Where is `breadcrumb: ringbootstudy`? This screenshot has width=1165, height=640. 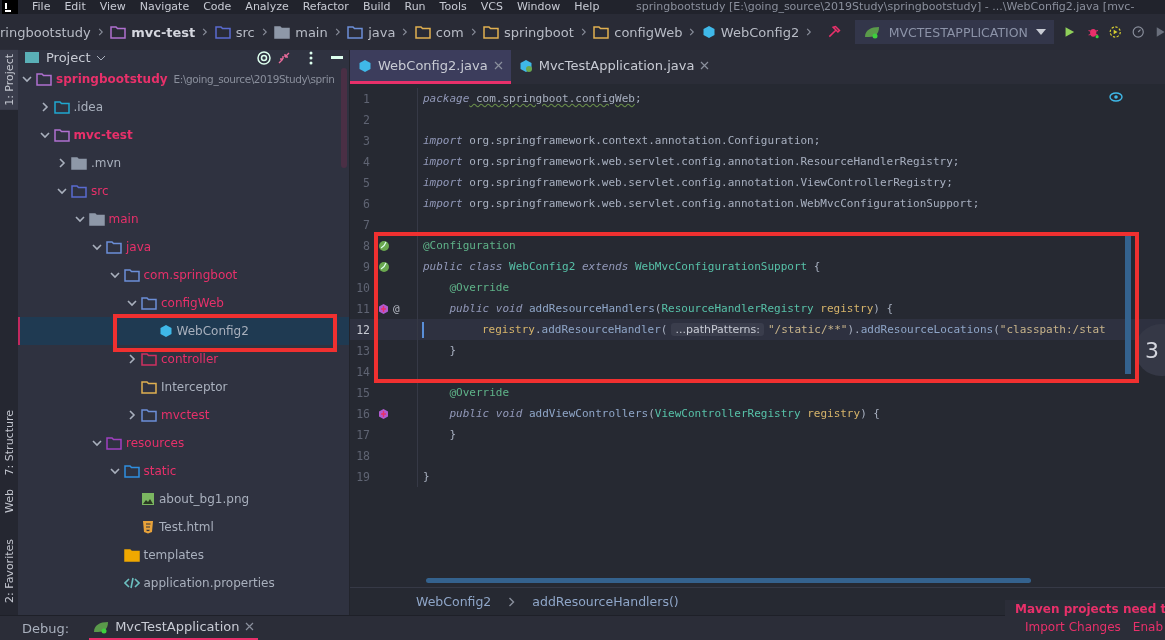
breadcrumb: ringbootstudy is located at coordinates (45, 32).